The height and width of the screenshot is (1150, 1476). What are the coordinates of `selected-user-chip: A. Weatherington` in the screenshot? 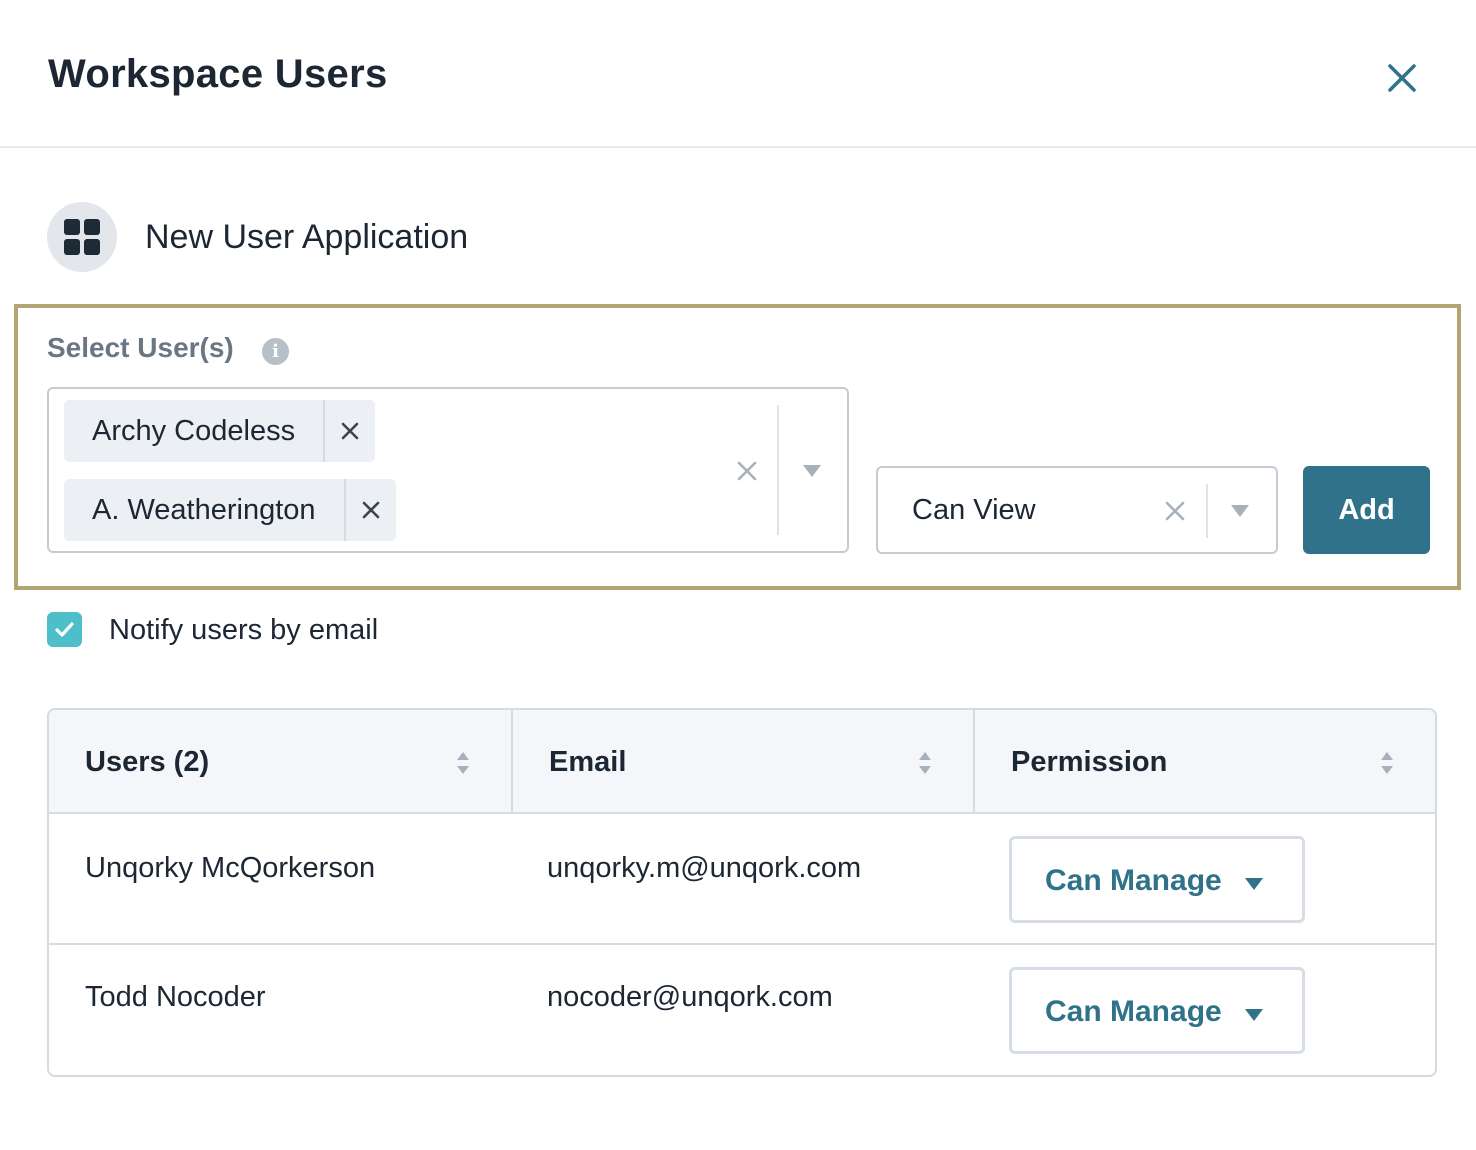 It's located at (230, 510).